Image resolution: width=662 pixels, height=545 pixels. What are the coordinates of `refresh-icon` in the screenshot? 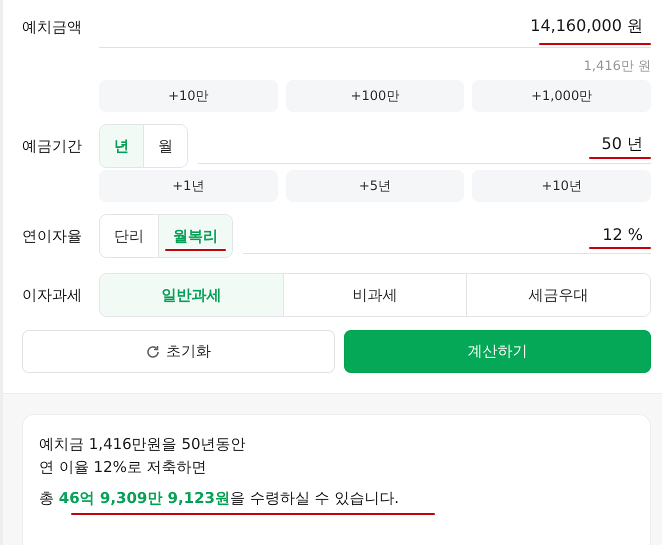 It's located at (153, 351).